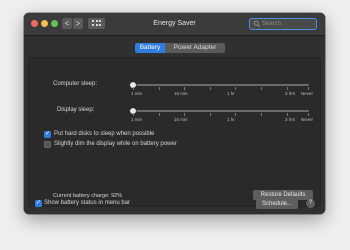 This screenshot has height=250, width=350. What do you see at coordinates (174, 24) in the screenshot?
I see `title-bar: < > Energy Saver Search` at bounding box center [174, 24].